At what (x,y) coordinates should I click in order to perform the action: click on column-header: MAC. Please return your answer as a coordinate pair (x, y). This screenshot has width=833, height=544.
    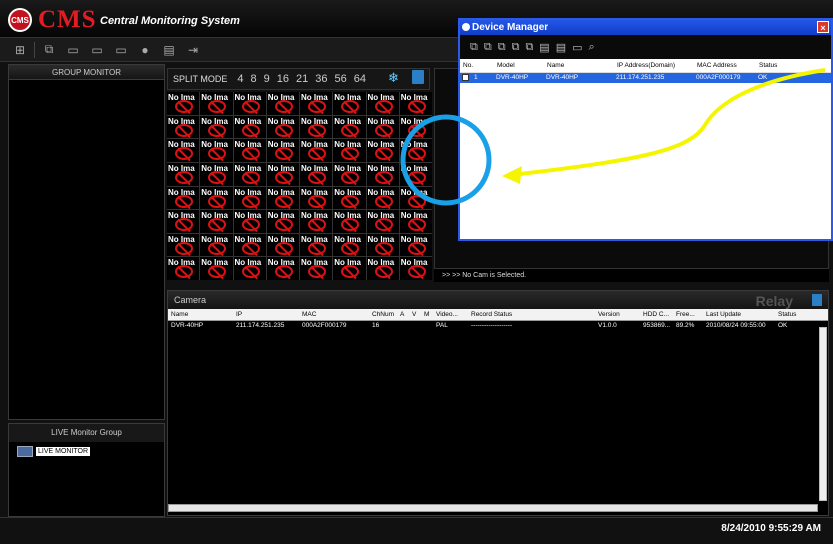
    Looking at the image, I should click on (334, 314).